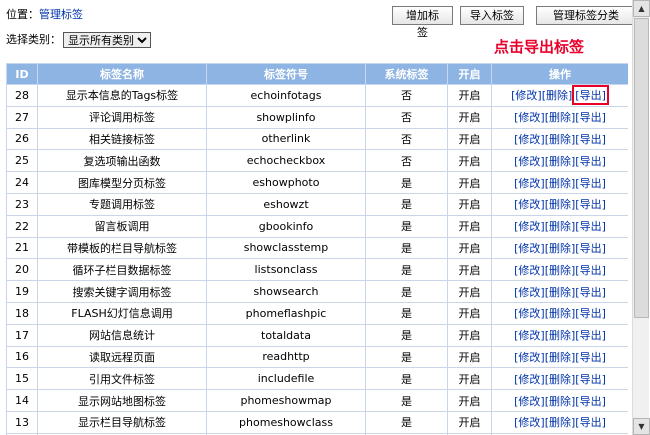 The width and height of the screenshot is (650, 435). I want to click on cell-id: 26, so click(22, 139).